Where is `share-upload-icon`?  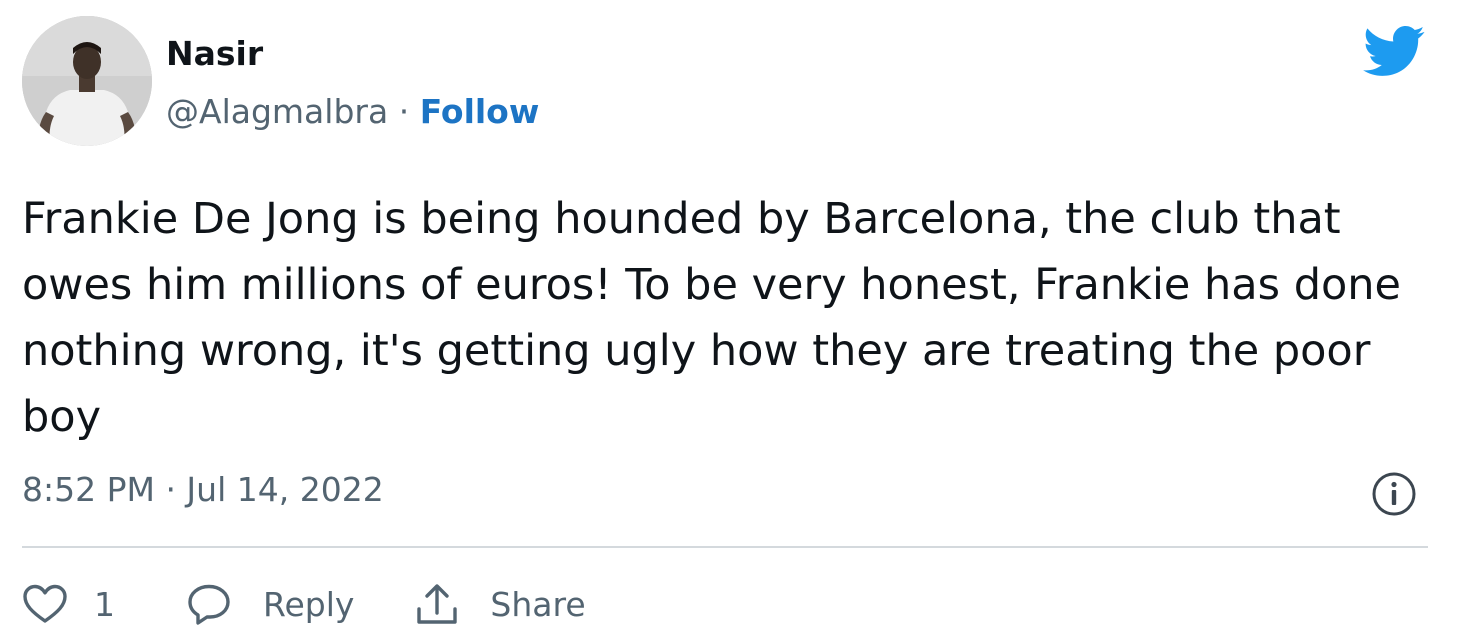
share-upload-icon is located at coordinates (437, 604).